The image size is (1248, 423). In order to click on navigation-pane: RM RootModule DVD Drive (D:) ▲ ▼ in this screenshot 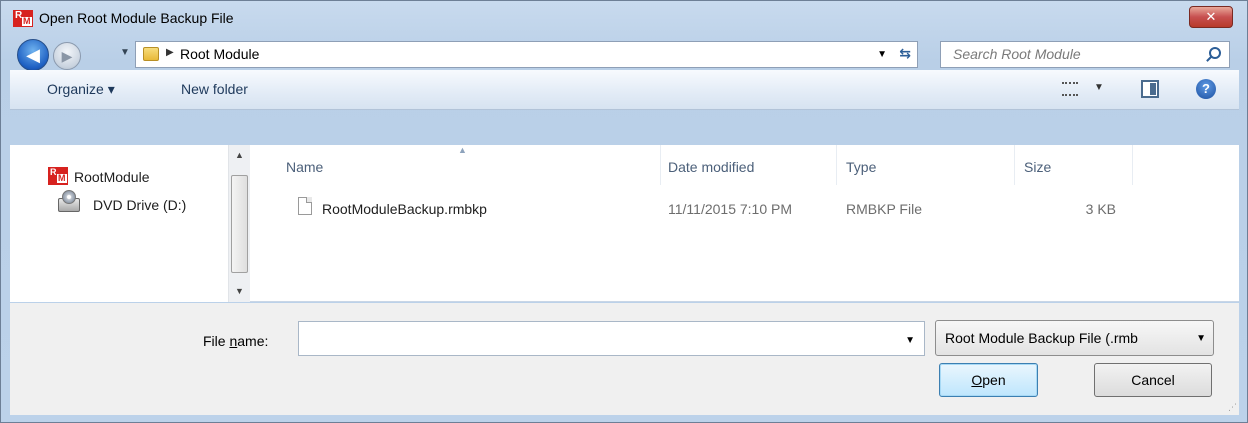, I will do `click(130, 223)`.